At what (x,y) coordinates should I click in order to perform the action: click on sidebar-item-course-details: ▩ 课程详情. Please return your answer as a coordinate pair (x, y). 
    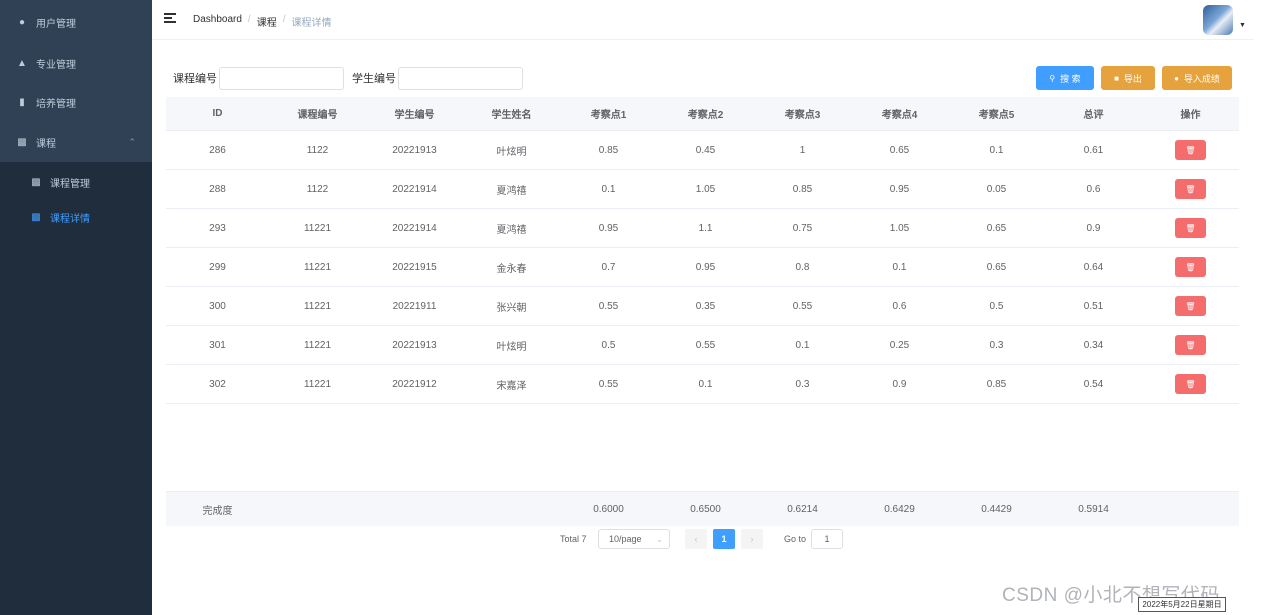
    Looking at the image, I should click on (76, 217).